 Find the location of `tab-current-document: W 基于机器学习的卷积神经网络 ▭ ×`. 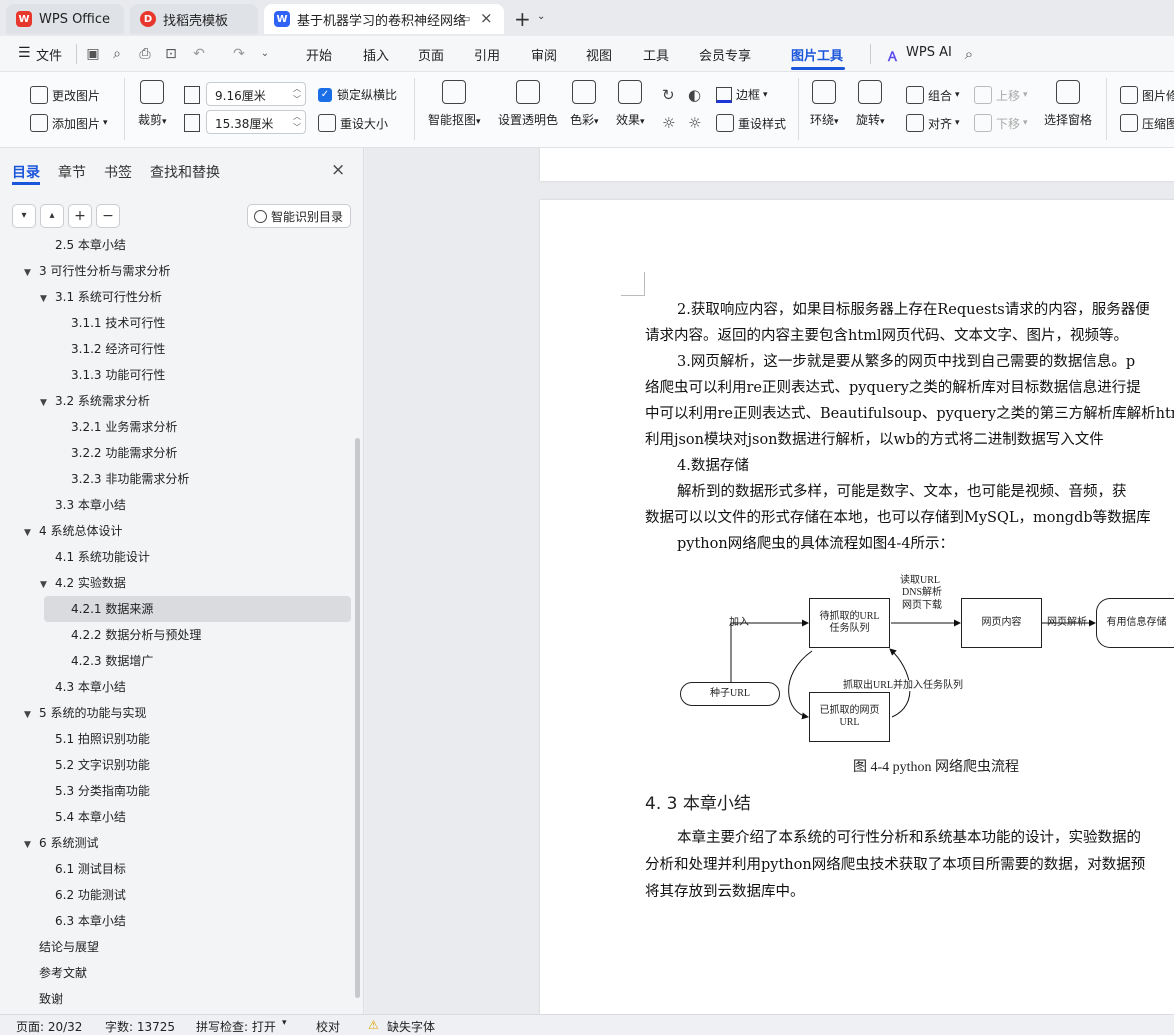

tab-current-document: W 基于机器学习的卷积神经网络 ▭ × is located at coordinates (384, 19).